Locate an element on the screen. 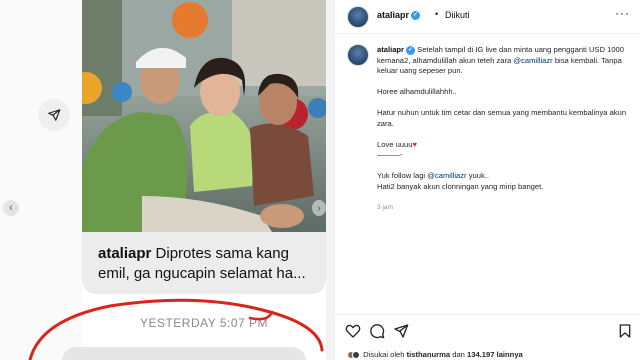 The height and width of the screenshot is (360, 640). caption-author-username: ataliapr ✓ is located at coordinates (396, 50).